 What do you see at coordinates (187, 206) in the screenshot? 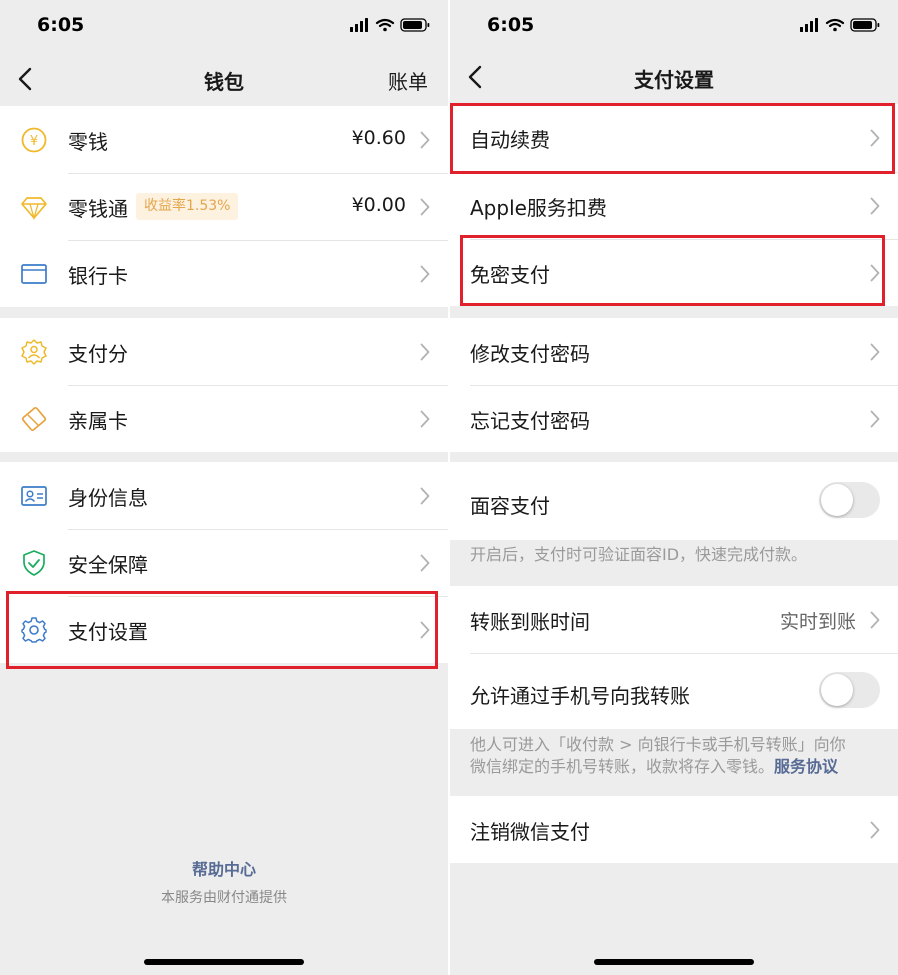
I see `yield-rate-badge: 收益率1.53%` at bounding box center [187, 206].